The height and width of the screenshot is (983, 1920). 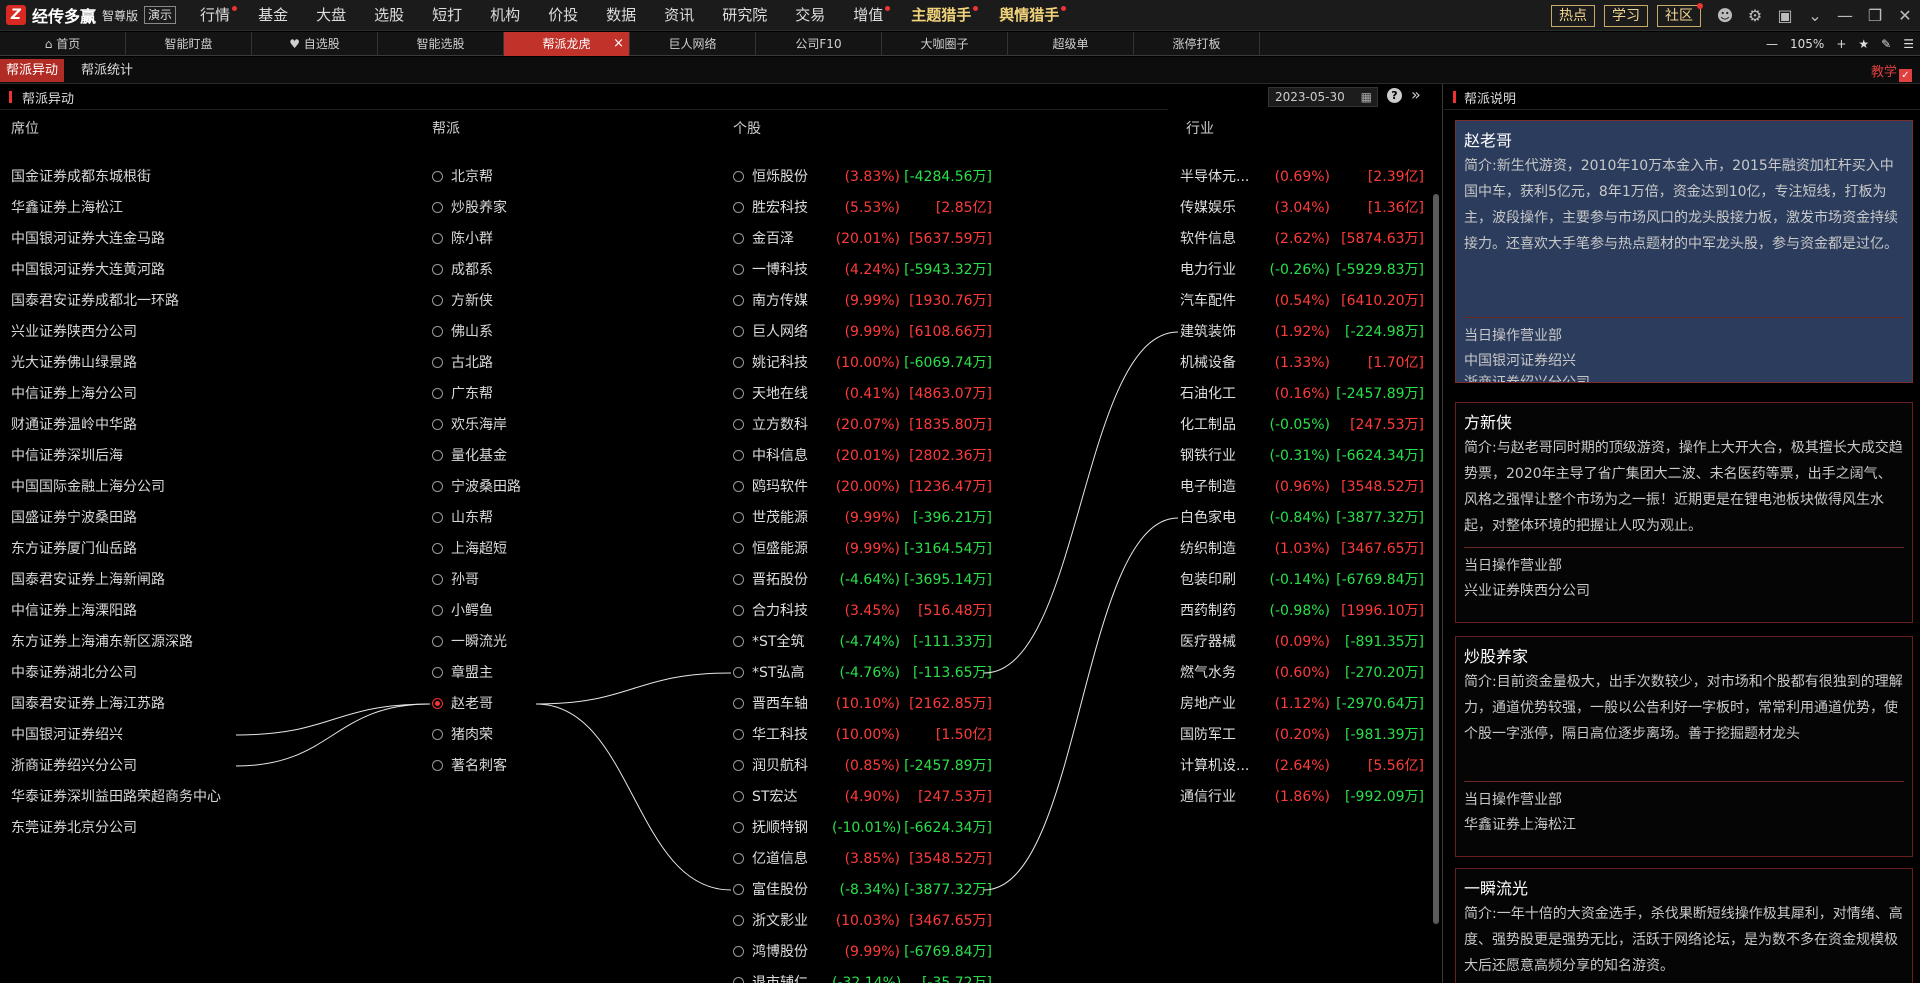 What do you see at coordinates (1845, 15) in the screenshot?
I see `minimize-icon: —` at bounding box center [1845, 15].